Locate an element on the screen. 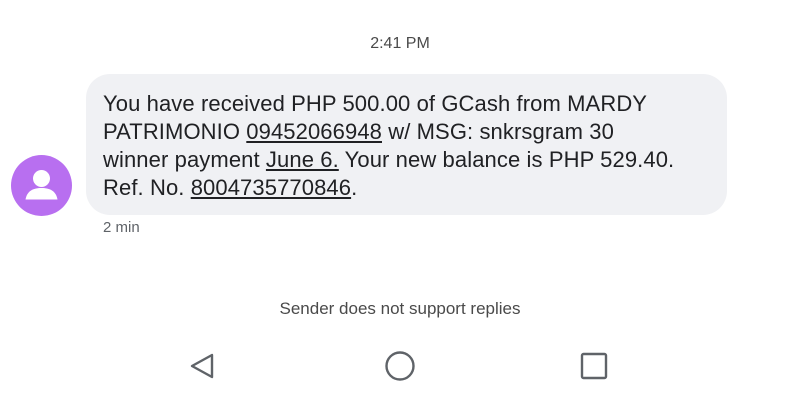 The width and height of the screenshot is (800, 402). message-text: winner payment is located at coordinates (184, 159).